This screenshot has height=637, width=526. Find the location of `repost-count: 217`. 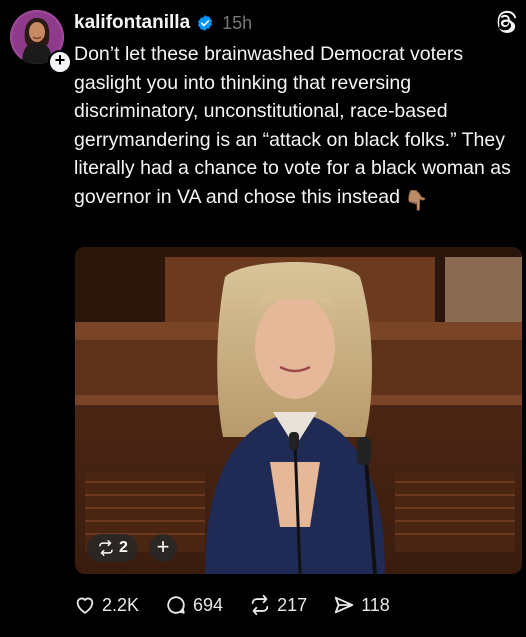

repost-count: 217 is located at coordinates (292, 604).